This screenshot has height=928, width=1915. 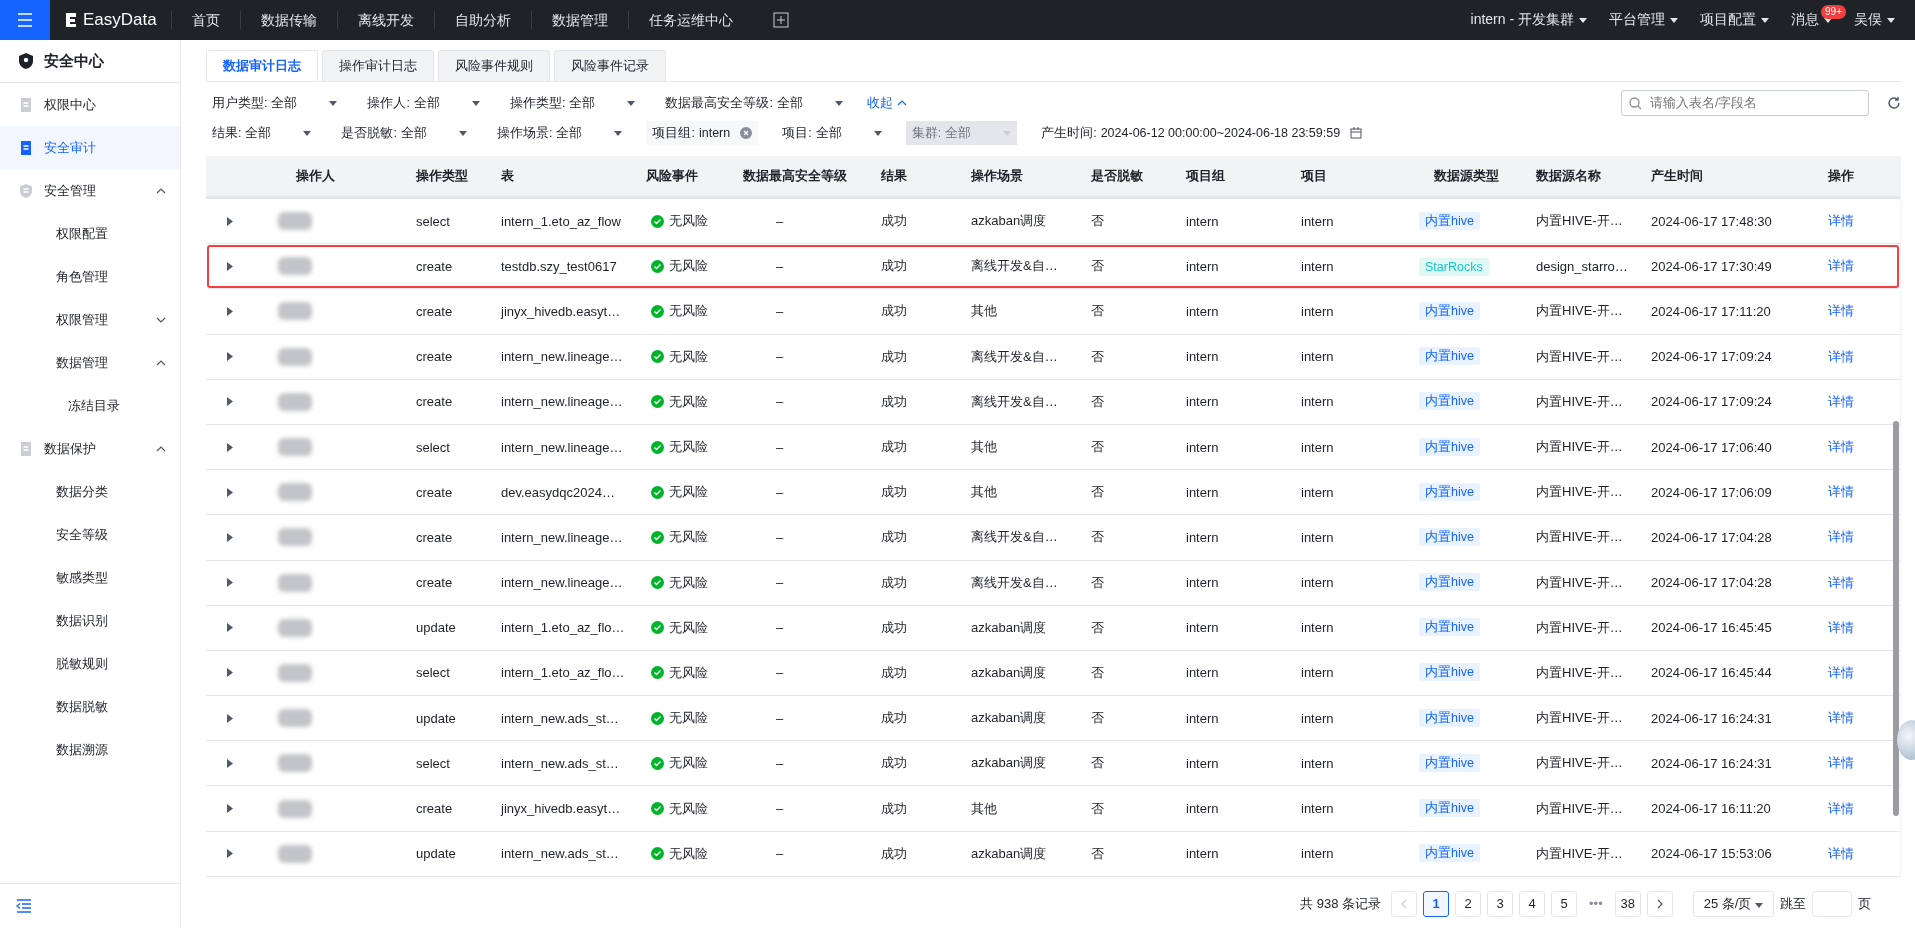 I want to click on filter-select: 操作类型: 全部, so click(x=572, y=103).